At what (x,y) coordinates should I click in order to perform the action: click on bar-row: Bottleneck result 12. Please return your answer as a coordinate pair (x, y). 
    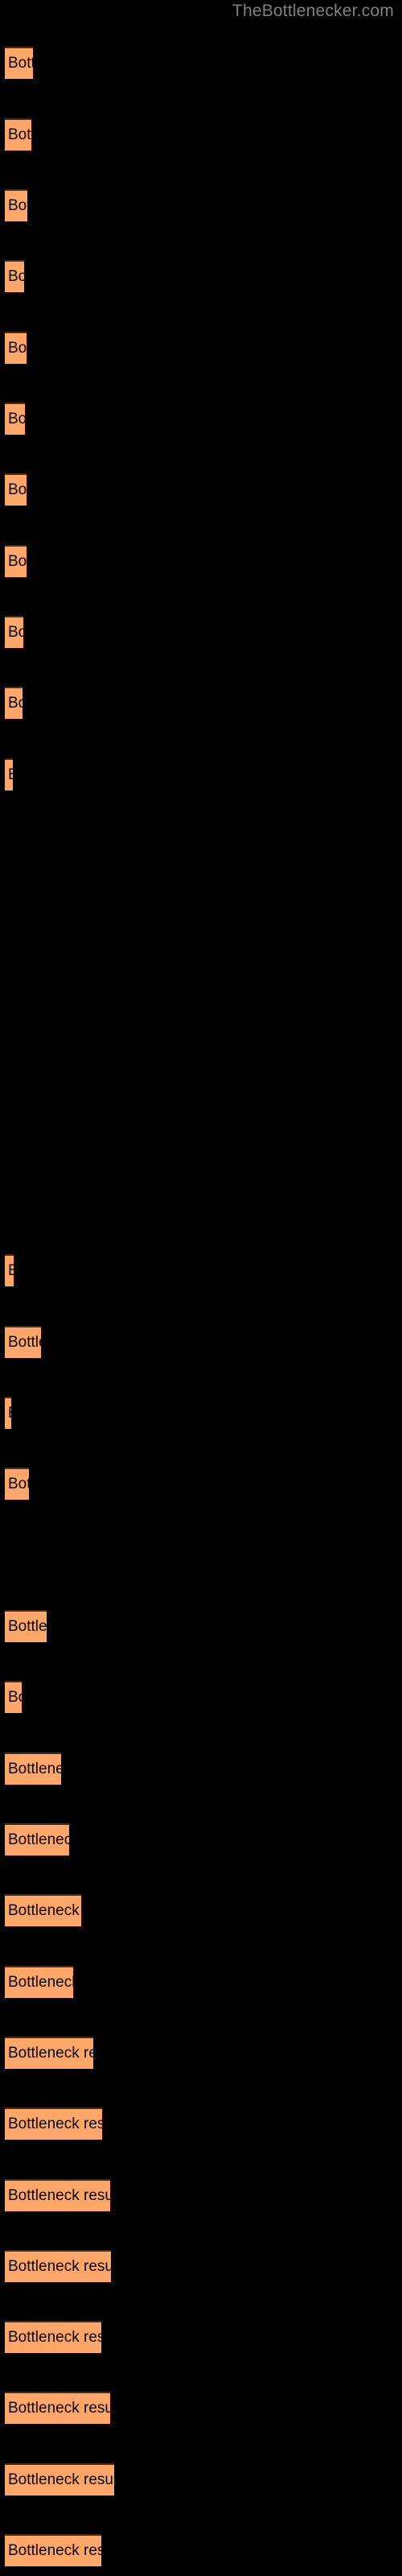
    Looking at the image, I should click on (201, 845).